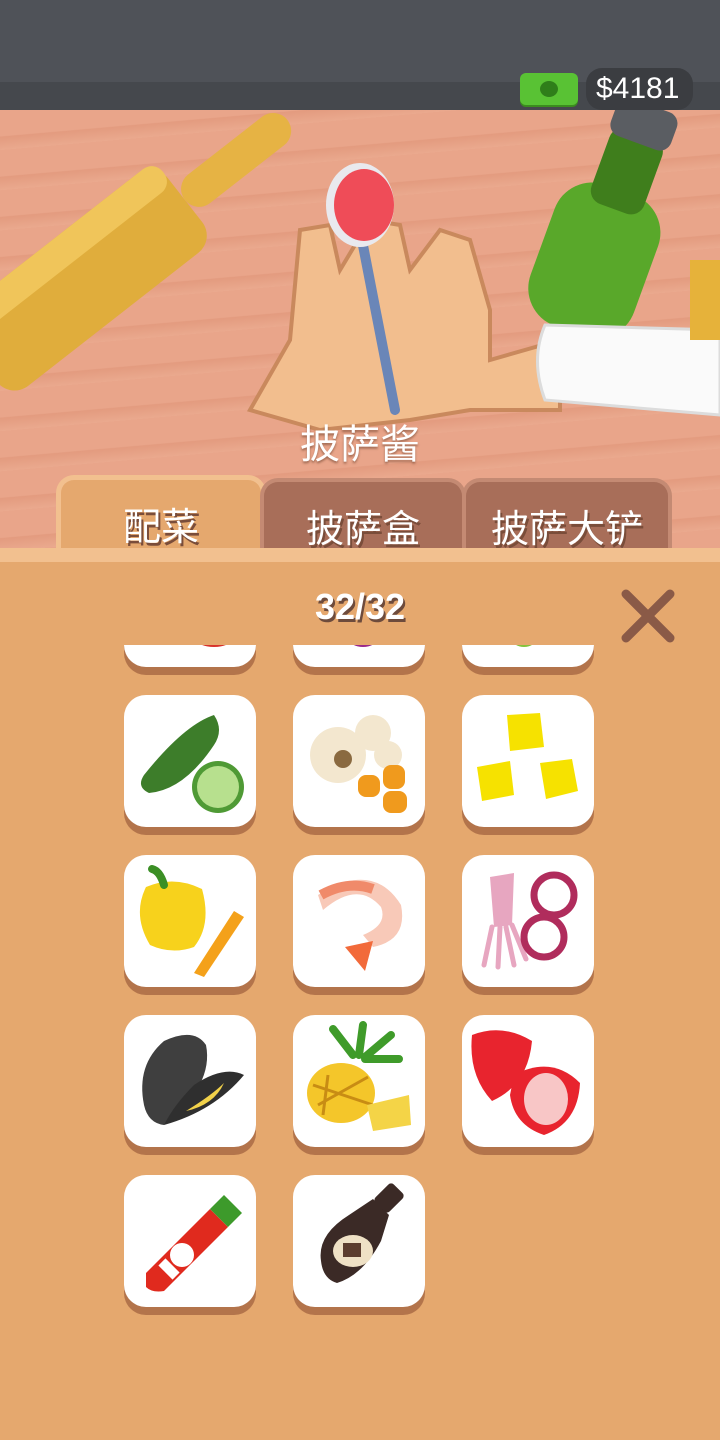 The width and height of the screenshot is (720, 1440). What do you see at coordinates (358, 764) in the screenshot?
I see `mushroom-carrot-icon` at bounding box center [358, 764].